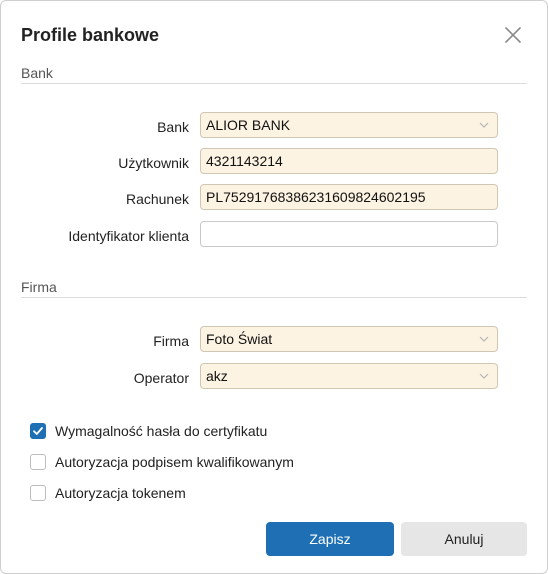  I want to click on checkbox-qualified-signature, so click(38, 462).